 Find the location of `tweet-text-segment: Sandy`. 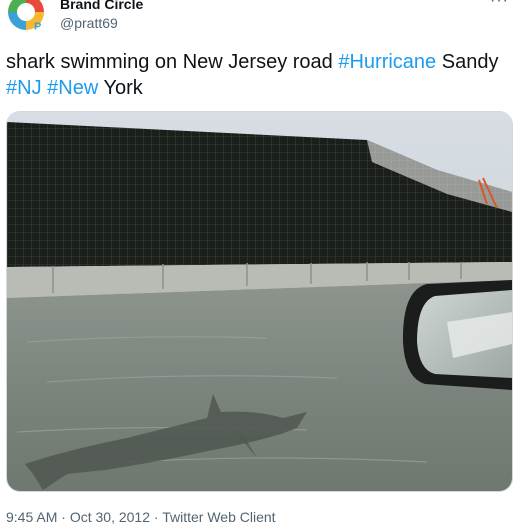

tweet-text-segment: Sandy is located at coordinates (467, 62).